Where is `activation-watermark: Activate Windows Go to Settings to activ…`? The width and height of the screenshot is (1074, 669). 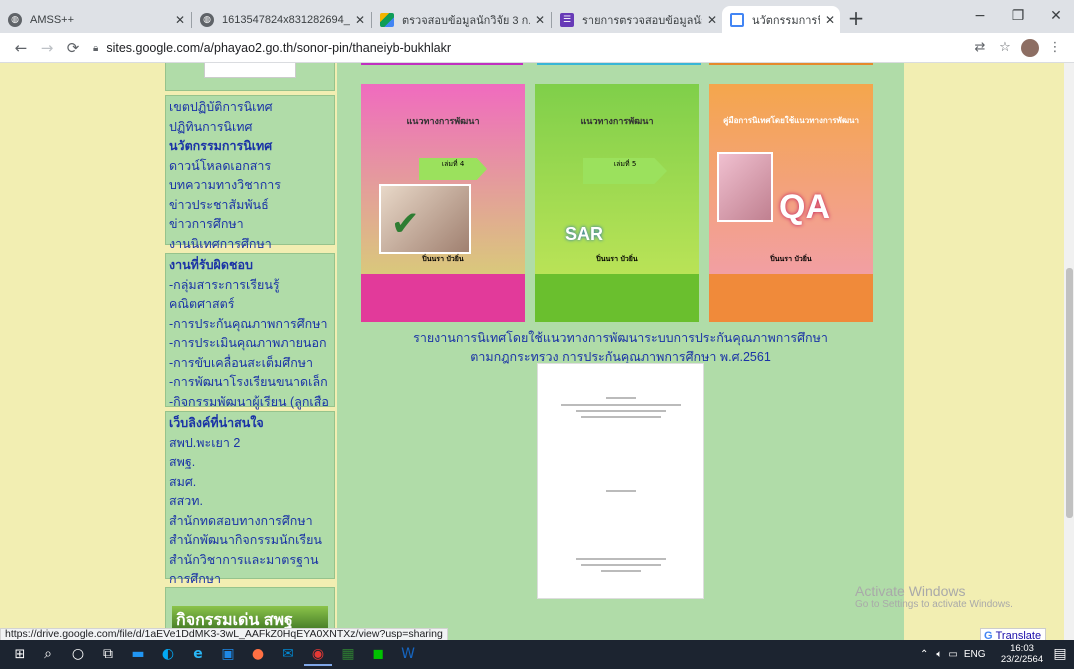
activation-watermark: Activate Windows Go to Settings to activ… is located at coordinates (934, 596).